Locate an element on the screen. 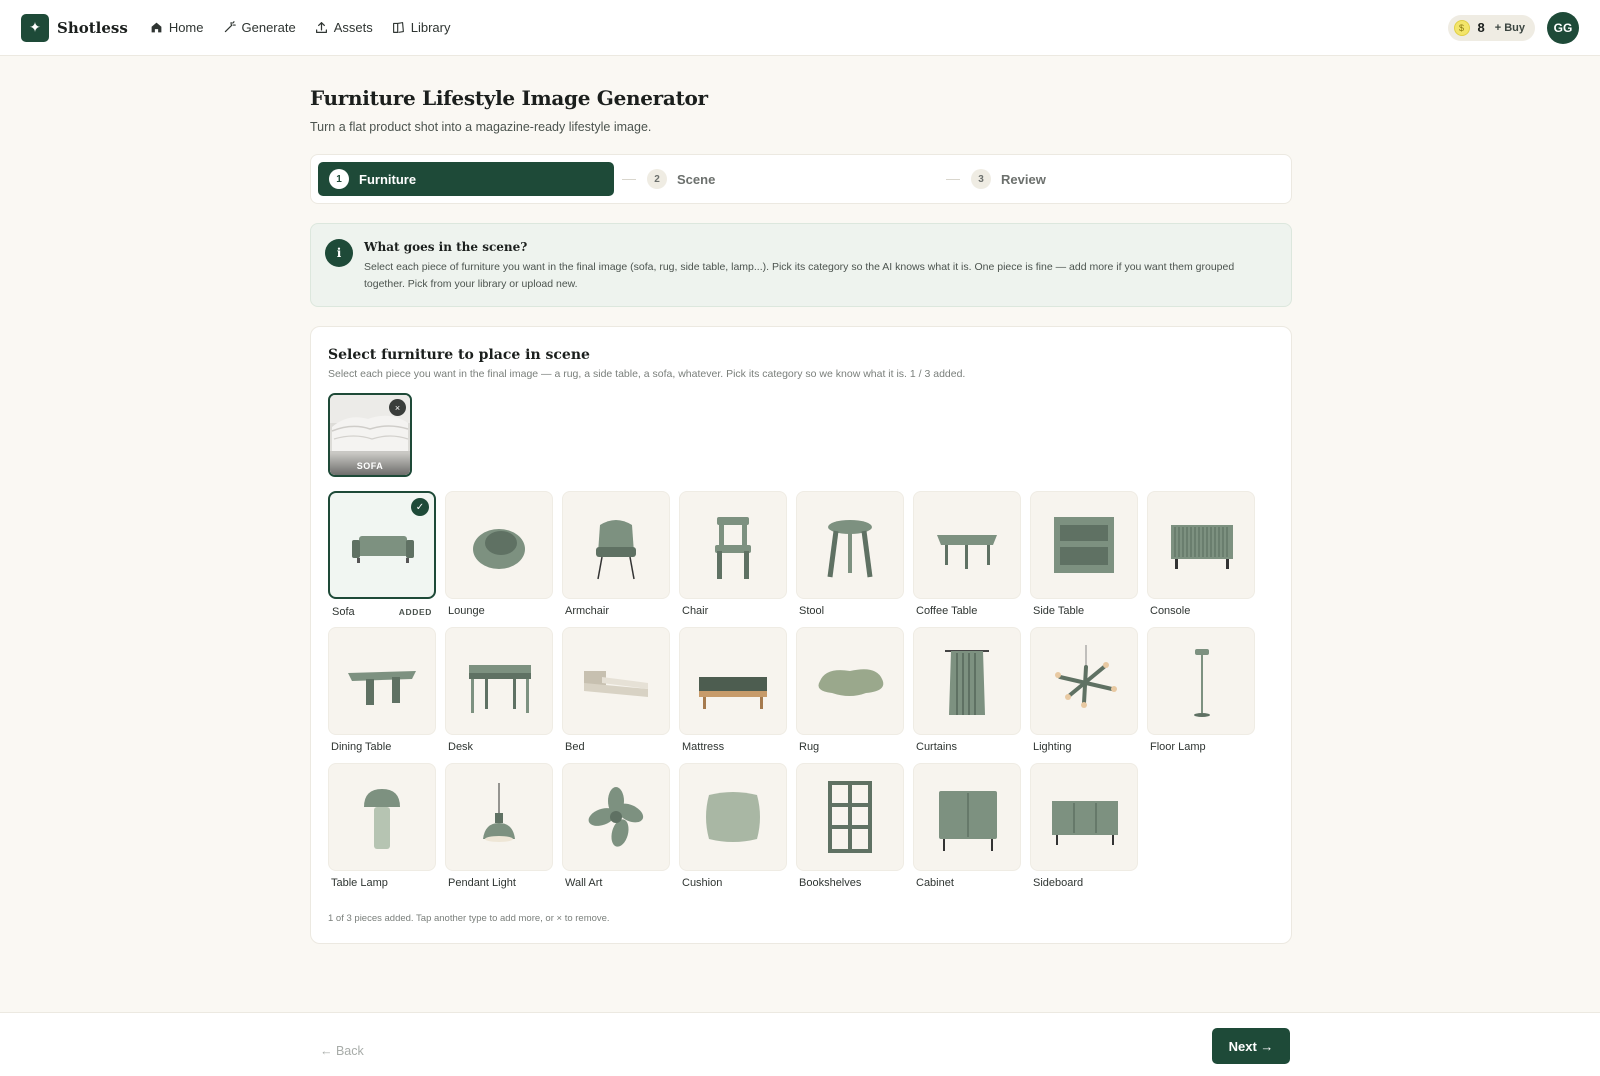  category-tile-lounge: Lounge is located at coordinates (499, 554).